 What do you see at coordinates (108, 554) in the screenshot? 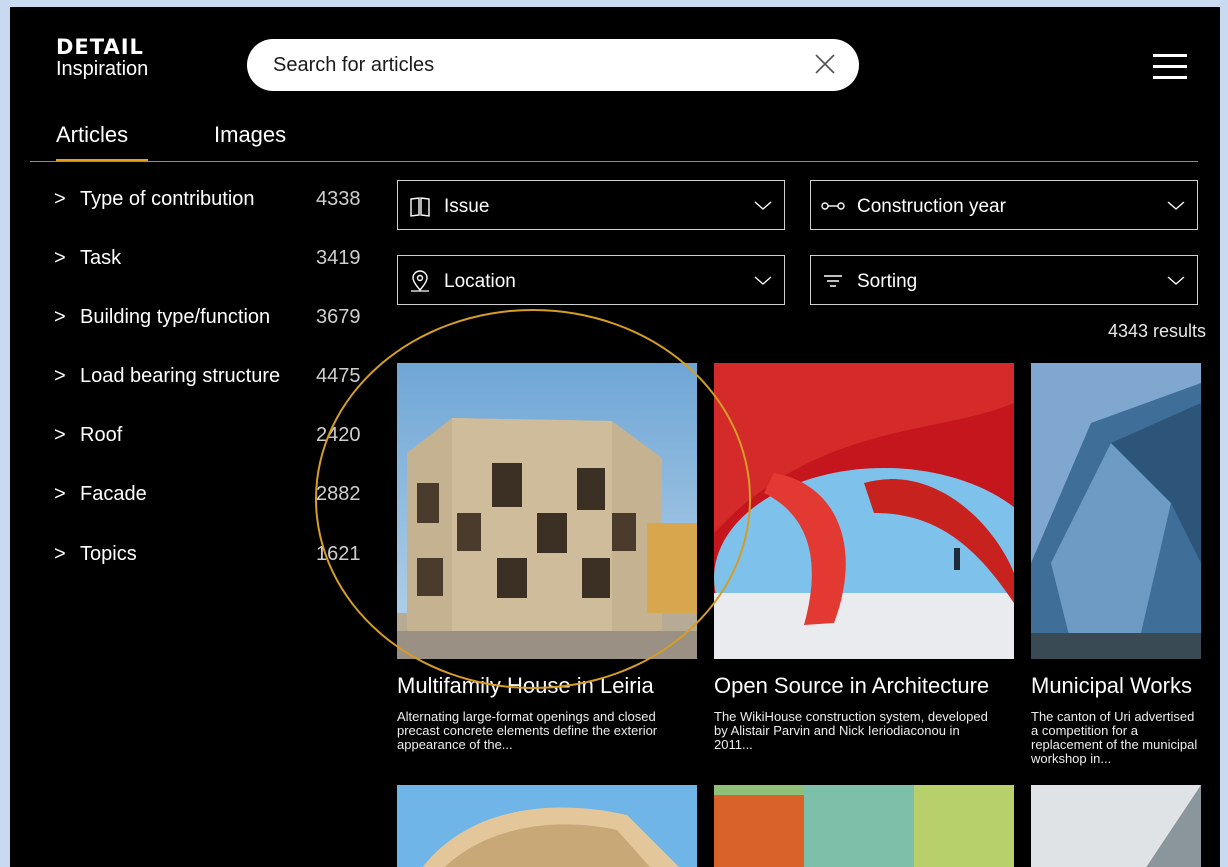
I see `facet-label: Topics` at bounding box center [108, 554].